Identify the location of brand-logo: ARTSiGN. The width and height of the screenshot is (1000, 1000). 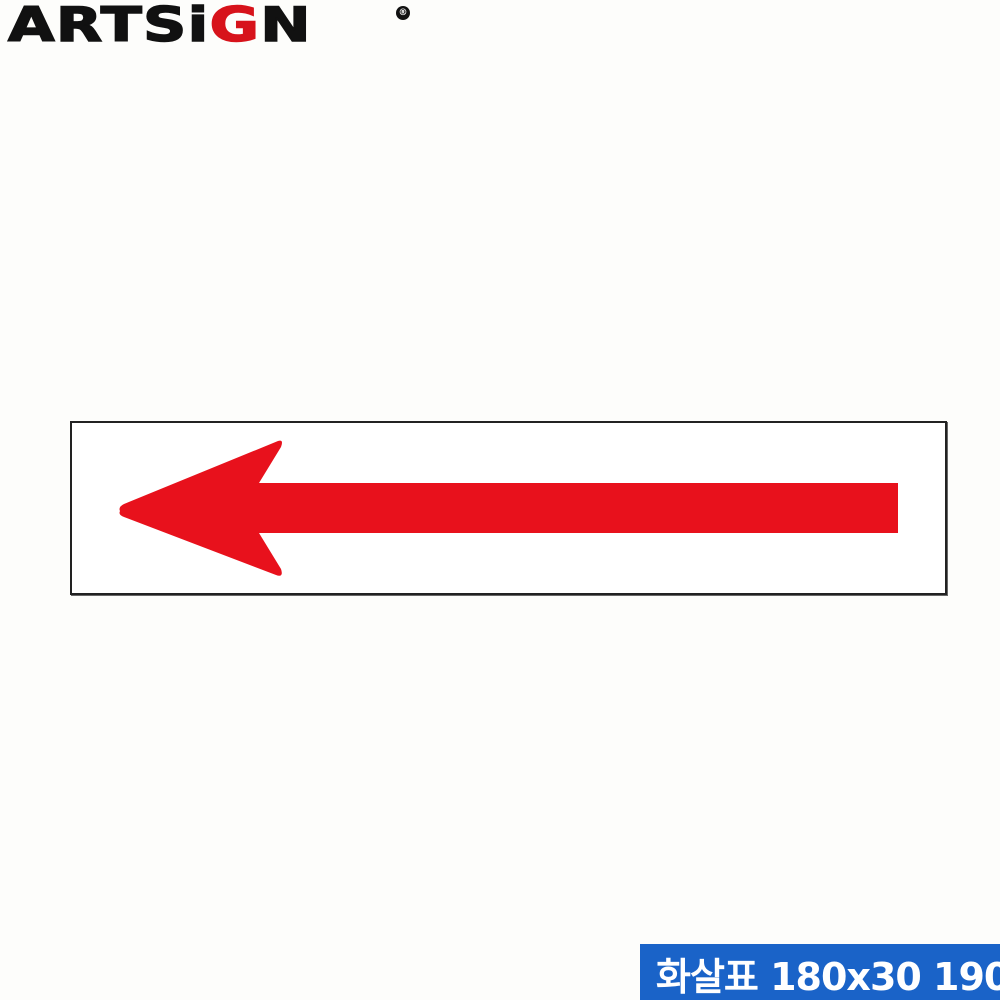
(159, 26).